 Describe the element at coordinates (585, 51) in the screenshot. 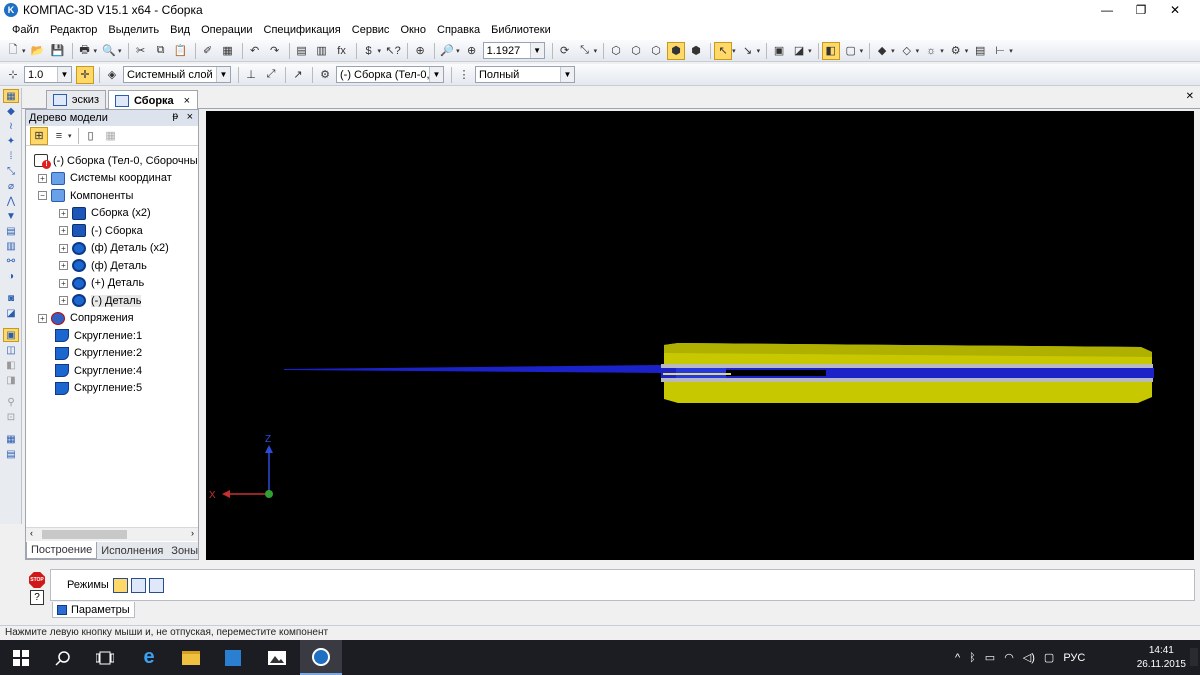

I see `orientation-icon: ⤡` at that location.